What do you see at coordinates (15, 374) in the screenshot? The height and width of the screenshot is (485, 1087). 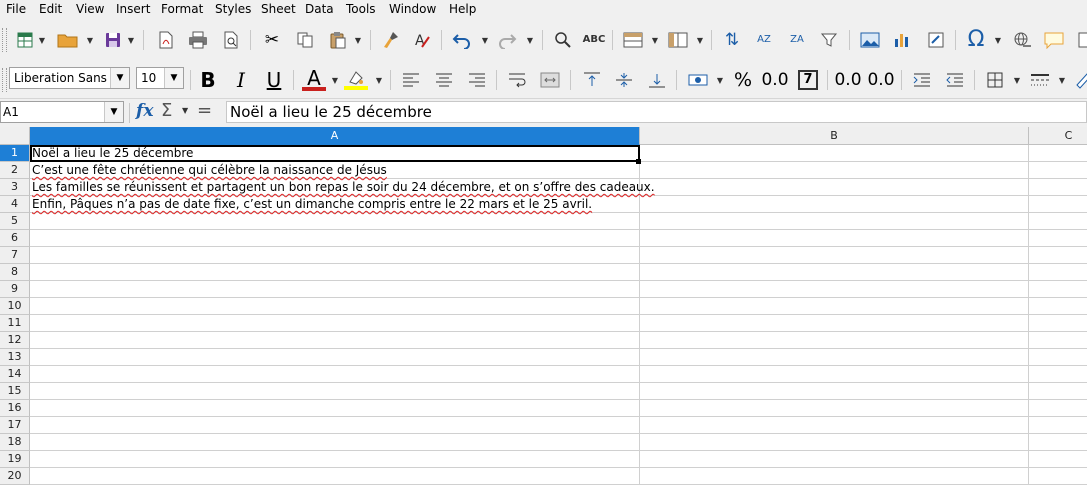 I see `row-header: 14` at bounding box center [15, 374].